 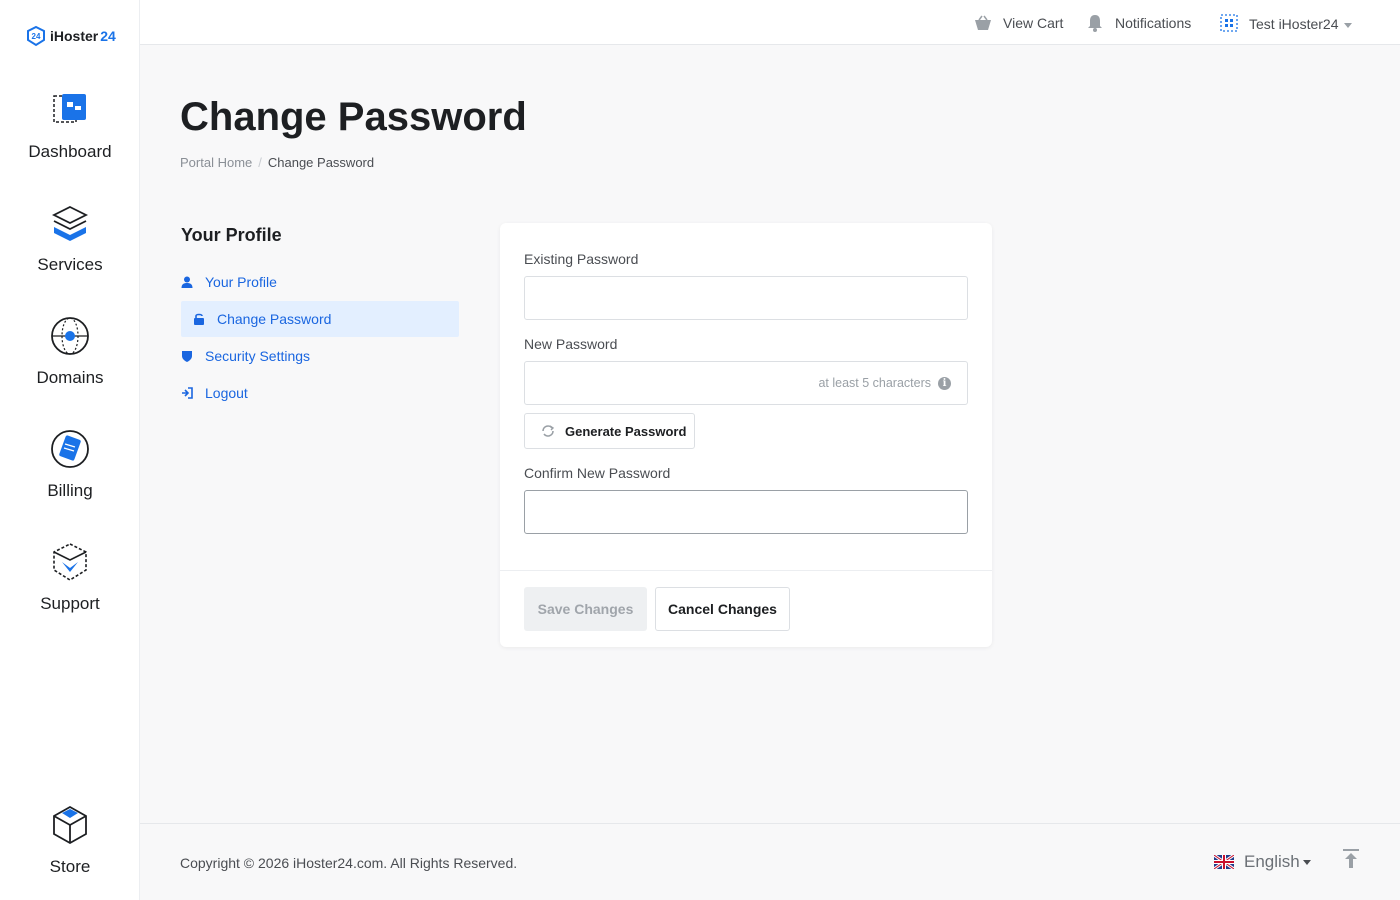 What do you see at coordinates (581, 259) in the screenshot?
I see `existing-password-label: Existing Password` at bounding box center [581, 259].